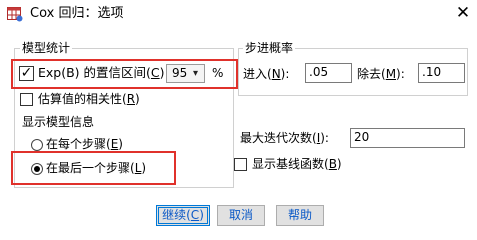 The width and height of the screenshot is (477, 240). I want to click on removal-probability-input: .10, so click(441, 73).